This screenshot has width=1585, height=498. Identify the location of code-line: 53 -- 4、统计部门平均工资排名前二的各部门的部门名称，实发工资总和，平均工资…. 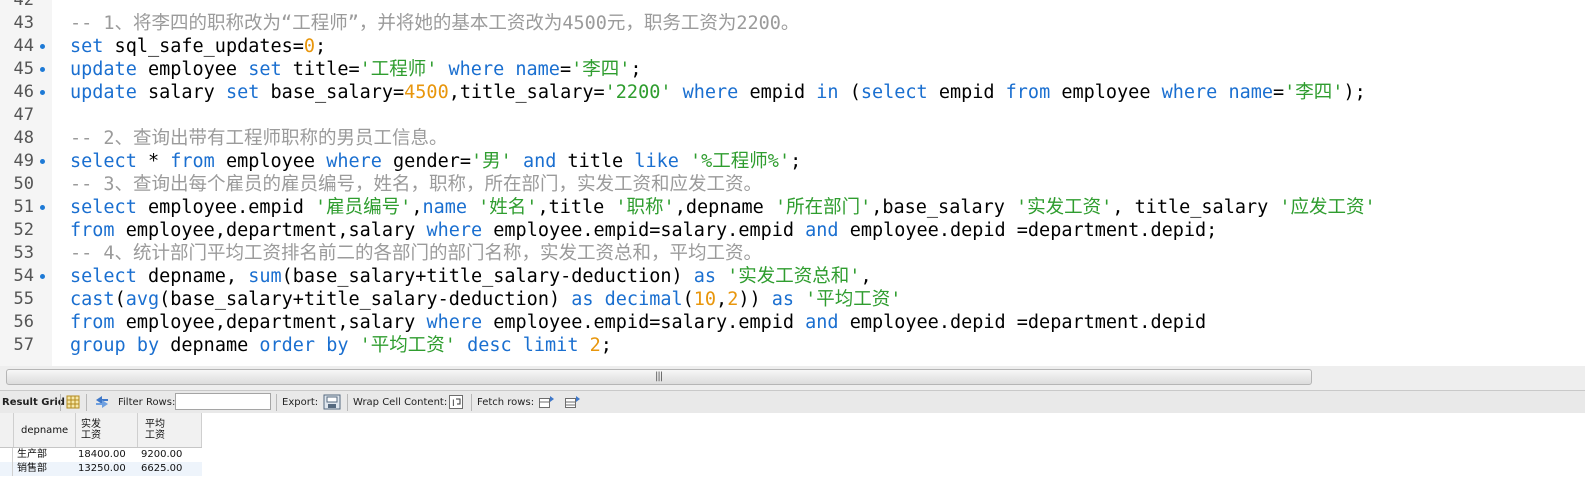
(792, 253).